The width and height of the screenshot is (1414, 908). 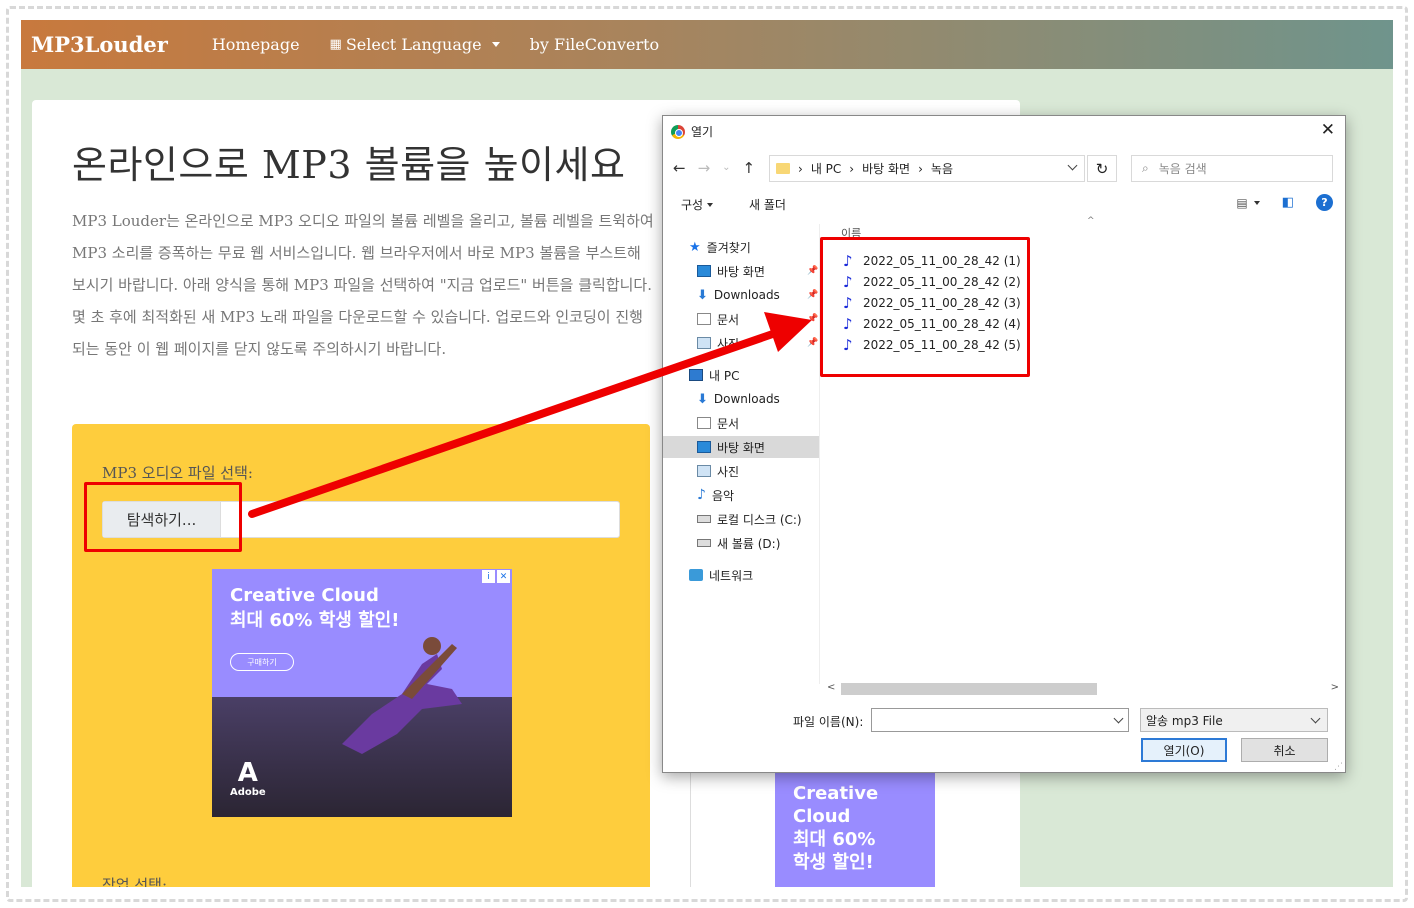 I want to click on tree-quick-access: ★ 즐겨찾기, so click(x=720, y=247).